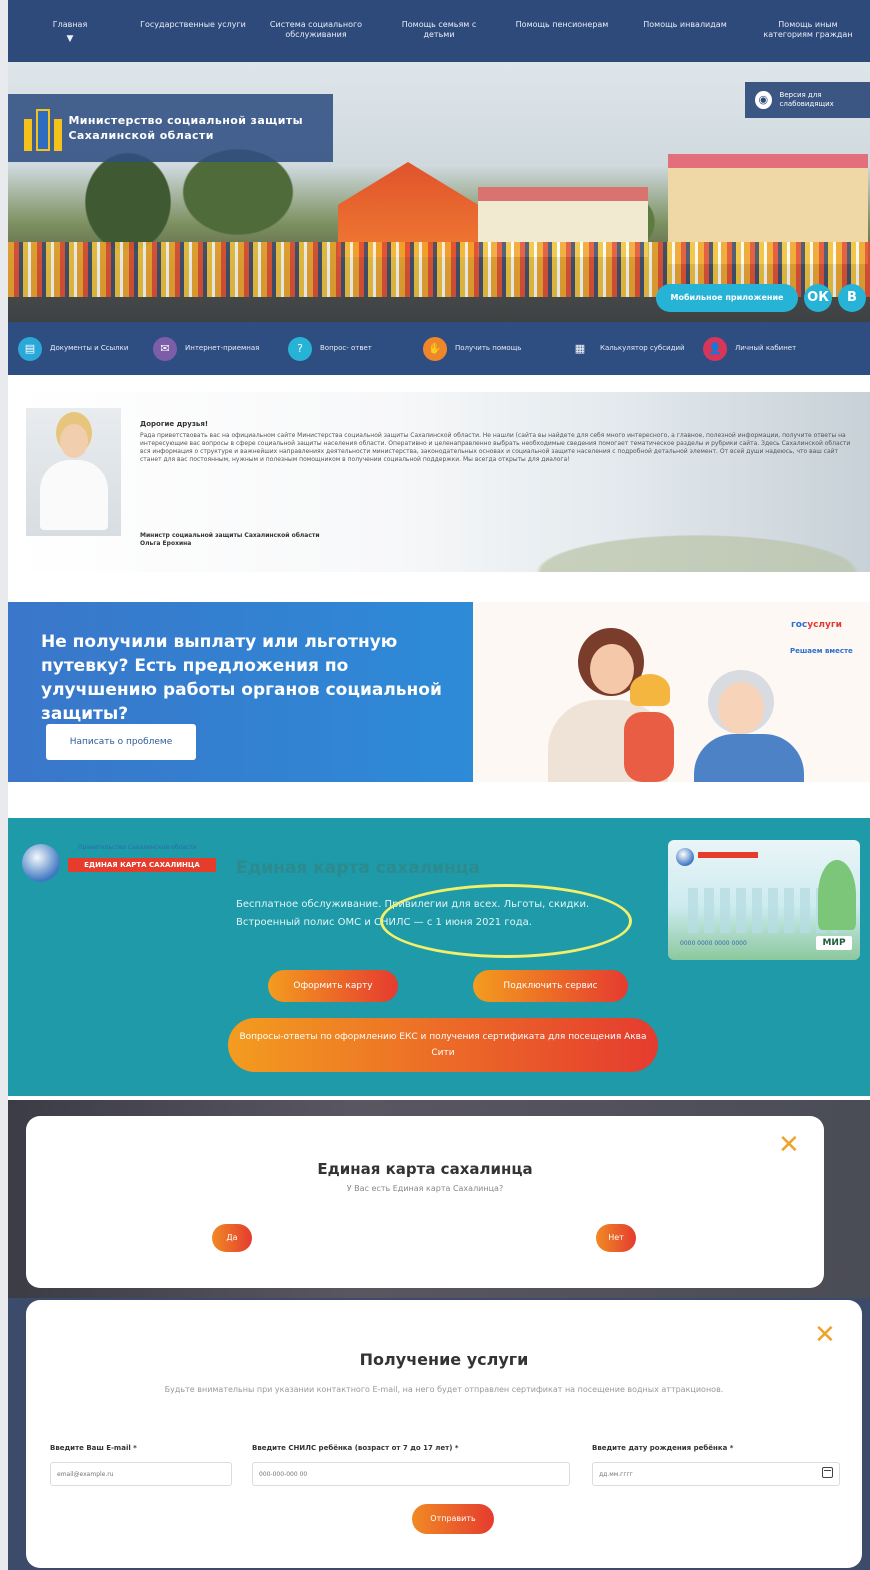  What do you see at coordinates (685, 41) in the screenshot?
I see `nav-item-disabled: Помощь инвалидам` at bounding box center [685, 41].